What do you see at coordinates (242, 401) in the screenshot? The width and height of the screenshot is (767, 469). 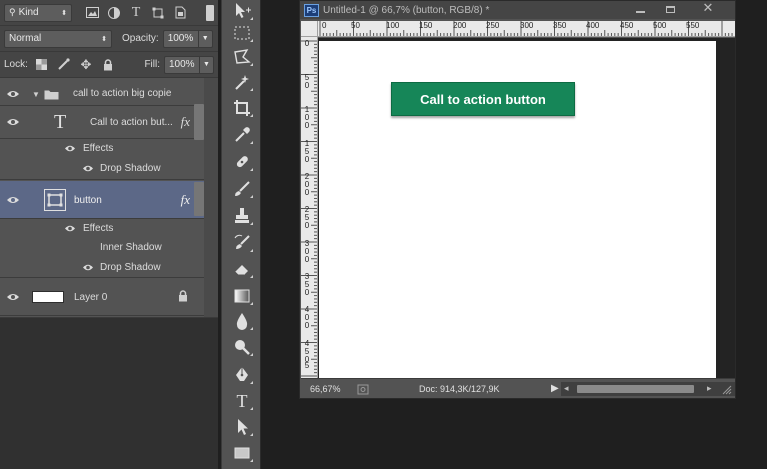 I see `type-tool-icon: T` at bounding box center [242, 401].